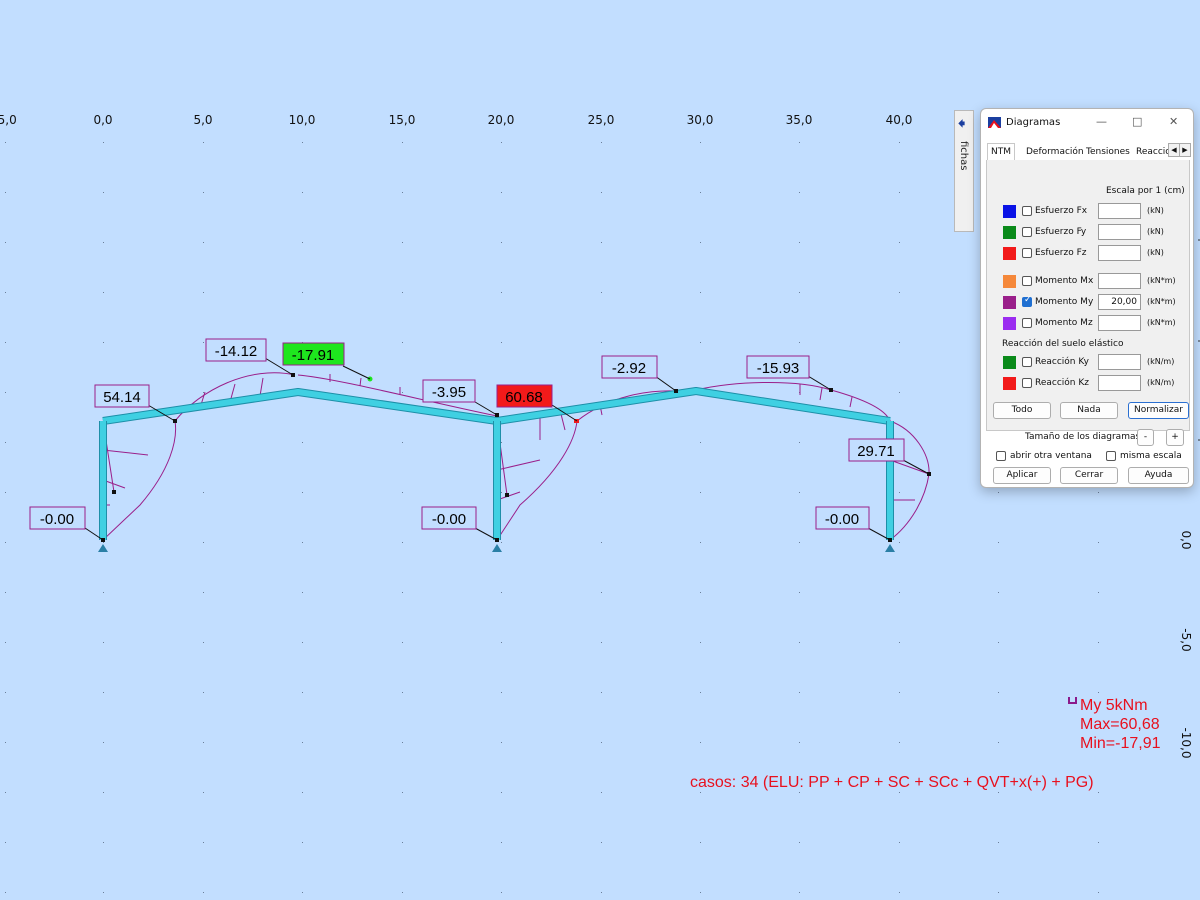  Describe the element at coordinates (1022, 475) in the screenshot. I see `apply-button: Aplicar` at that location.